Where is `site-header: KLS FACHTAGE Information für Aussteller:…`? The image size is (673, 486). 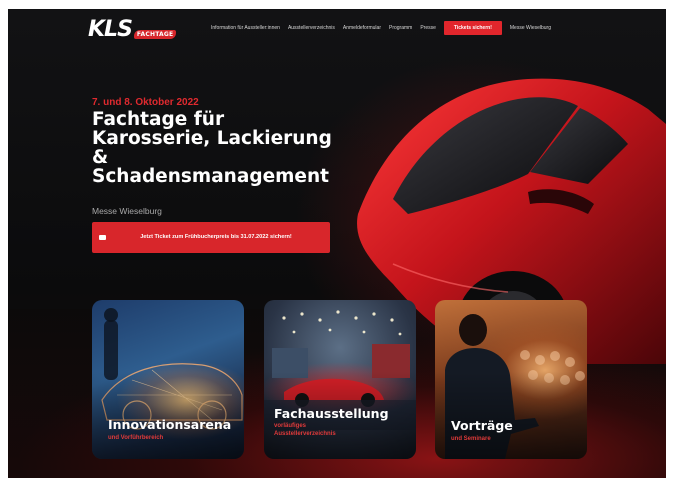
site-header: KLS FACHTAGE Information für Aussteller:… is located at coordinates (337, 28).